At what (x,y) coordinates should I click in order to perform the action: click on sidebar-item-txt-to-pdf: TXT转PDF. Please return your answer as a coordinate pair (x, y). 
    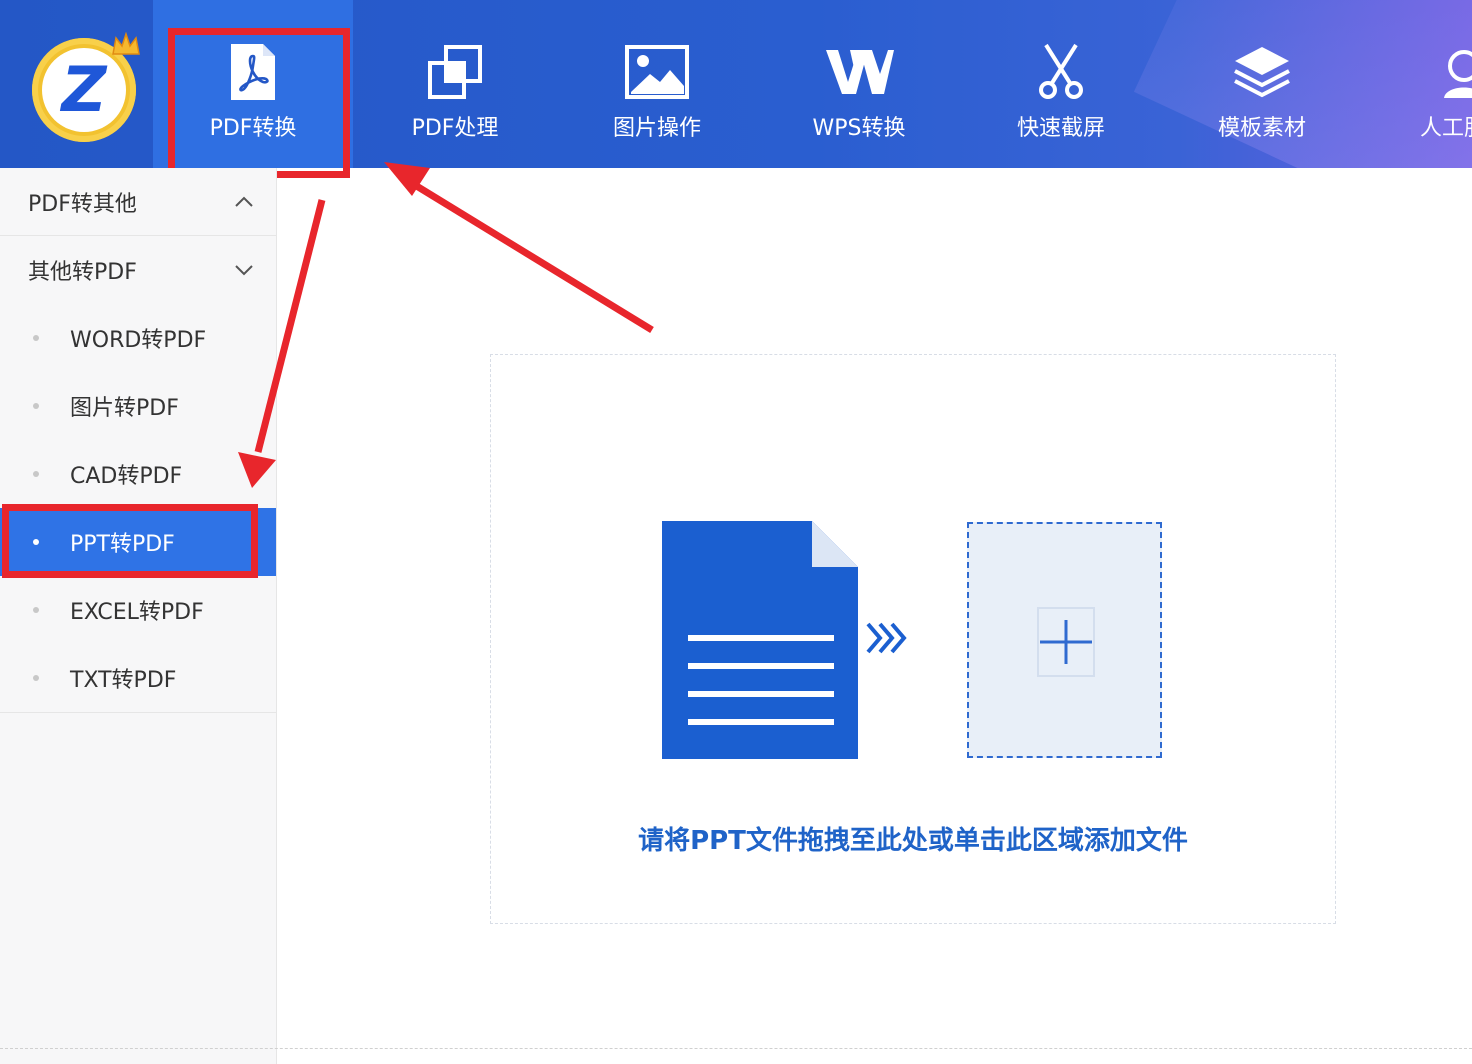
    Looking at the image, I should click on (138, 678).